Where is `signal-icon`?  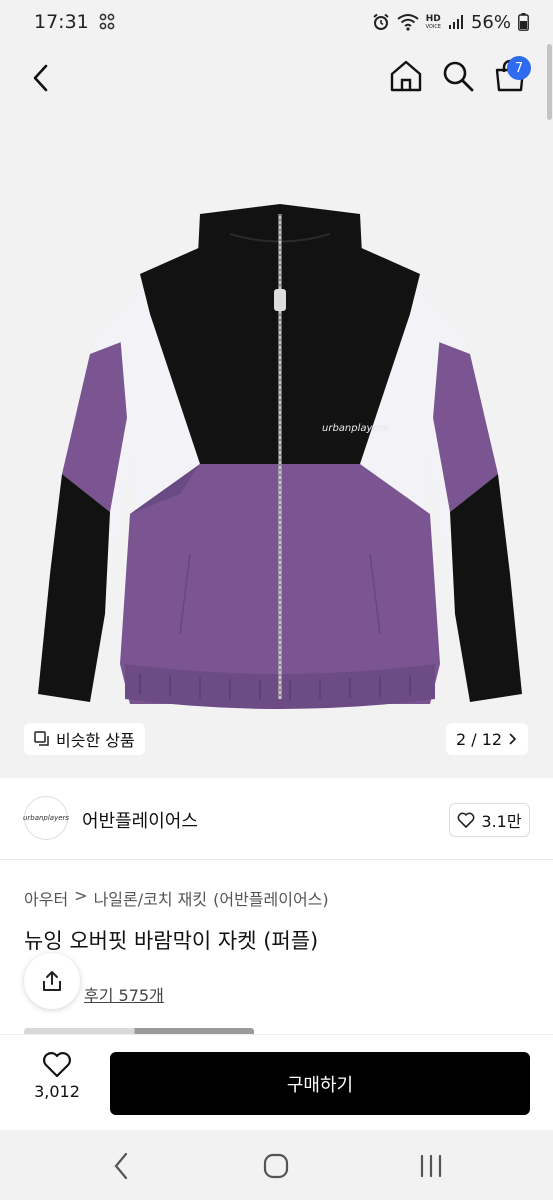 signal-icon is located at coordinates (455, 22).